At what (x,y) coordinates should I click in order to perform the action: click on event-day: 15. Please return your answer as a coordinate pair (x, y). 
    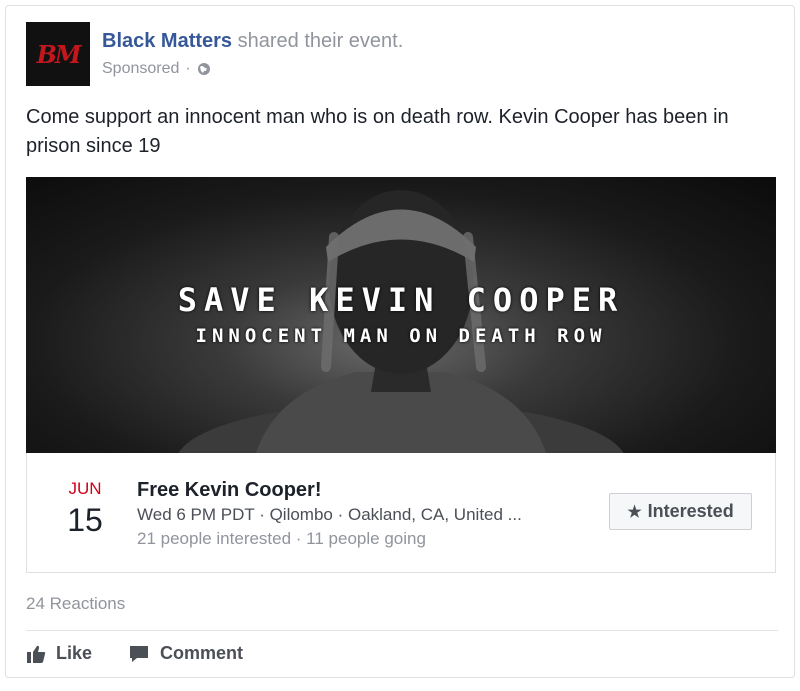
    Looking at the image, I should click on (85, 520).